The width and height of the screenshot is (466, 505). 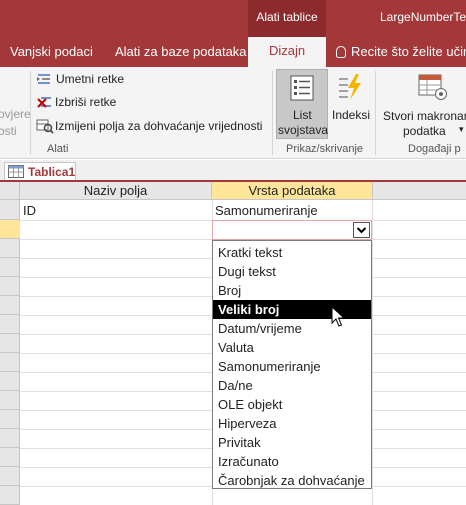 I want to click on column-header-field-name: Naziv polja, so click(x=116, y=191).